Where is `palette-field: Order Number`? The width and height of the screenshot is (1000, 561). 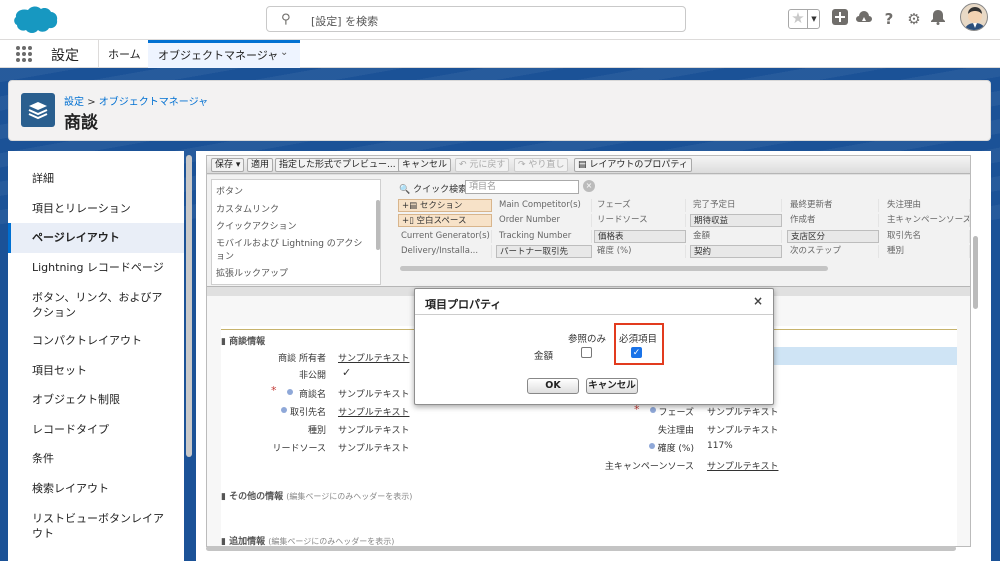
palette-field: Order Number is located at coordinates (544, 220).